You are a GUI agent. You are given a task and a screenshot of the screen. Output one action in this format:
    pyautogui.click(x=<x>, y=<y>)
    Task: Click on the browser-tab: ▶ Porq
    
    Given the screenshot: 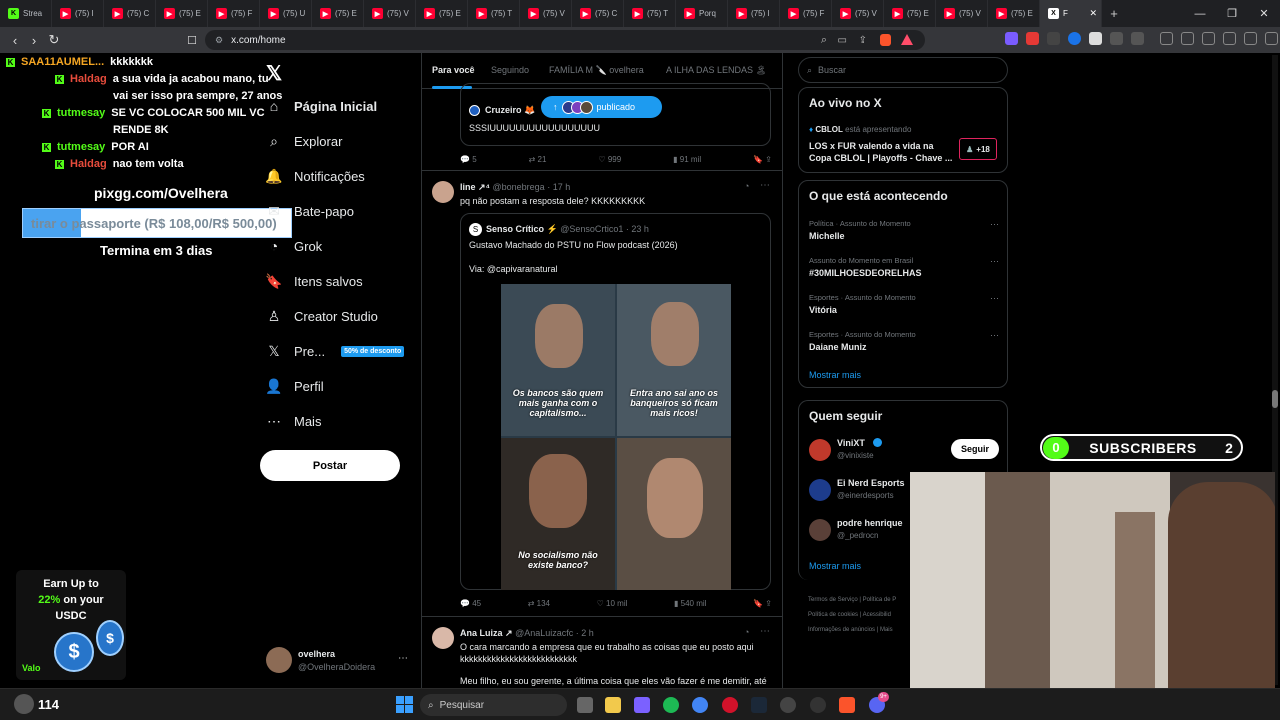 What is the action you would take?
    pyautogui.click(x=702, y=13)
    